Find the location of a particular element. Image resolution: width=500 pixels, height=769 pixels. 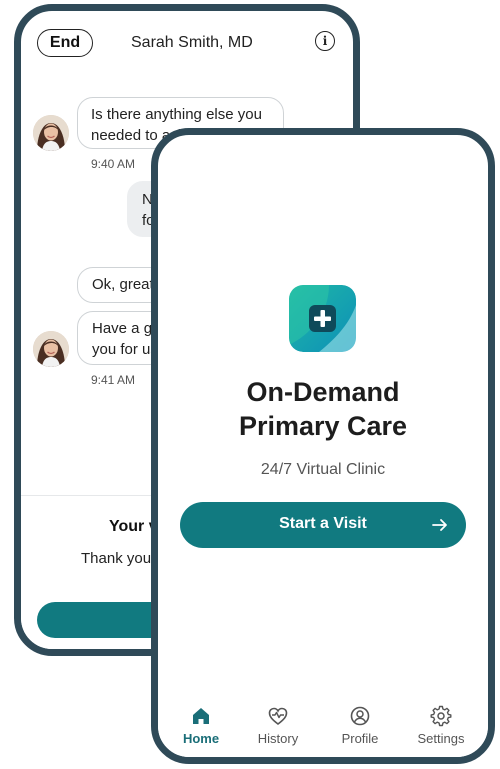

gear-icon is located at coordinates (441, 716).